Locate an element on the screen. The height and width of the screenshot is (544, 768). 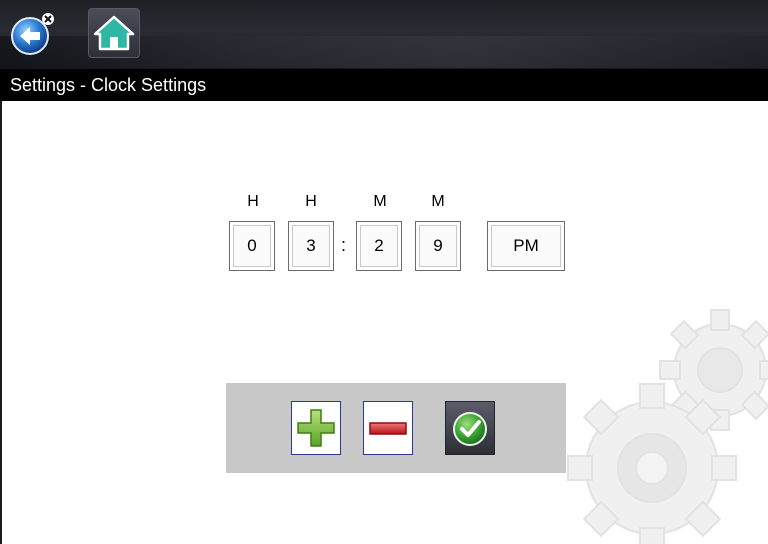
gears-watermark-icon is located at coordinates (667, 426).